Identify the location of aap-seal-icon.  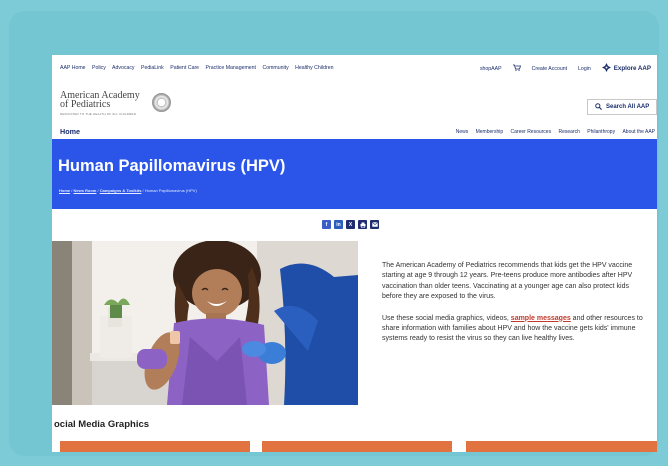
(161, 102).